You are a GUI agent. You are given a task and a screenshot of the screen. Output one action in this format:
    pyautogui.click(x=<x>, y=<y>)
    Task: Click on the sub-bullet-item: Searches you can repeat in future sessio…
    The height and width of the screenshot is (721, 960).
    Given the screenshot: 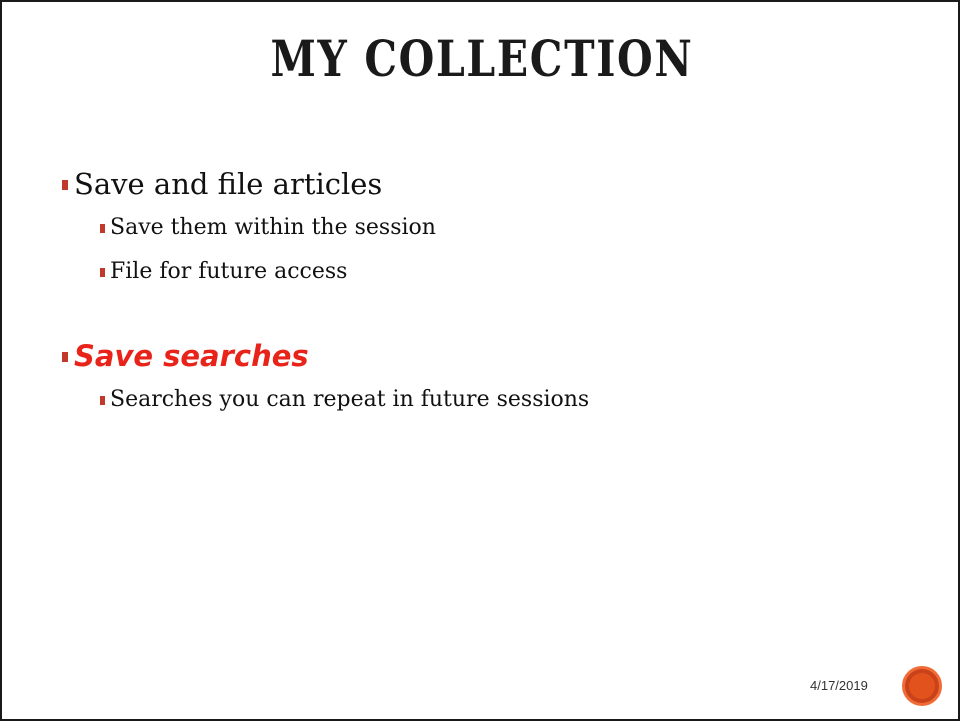 What is the action you would take?
    pyautogui.click(x=492, y=400)
    